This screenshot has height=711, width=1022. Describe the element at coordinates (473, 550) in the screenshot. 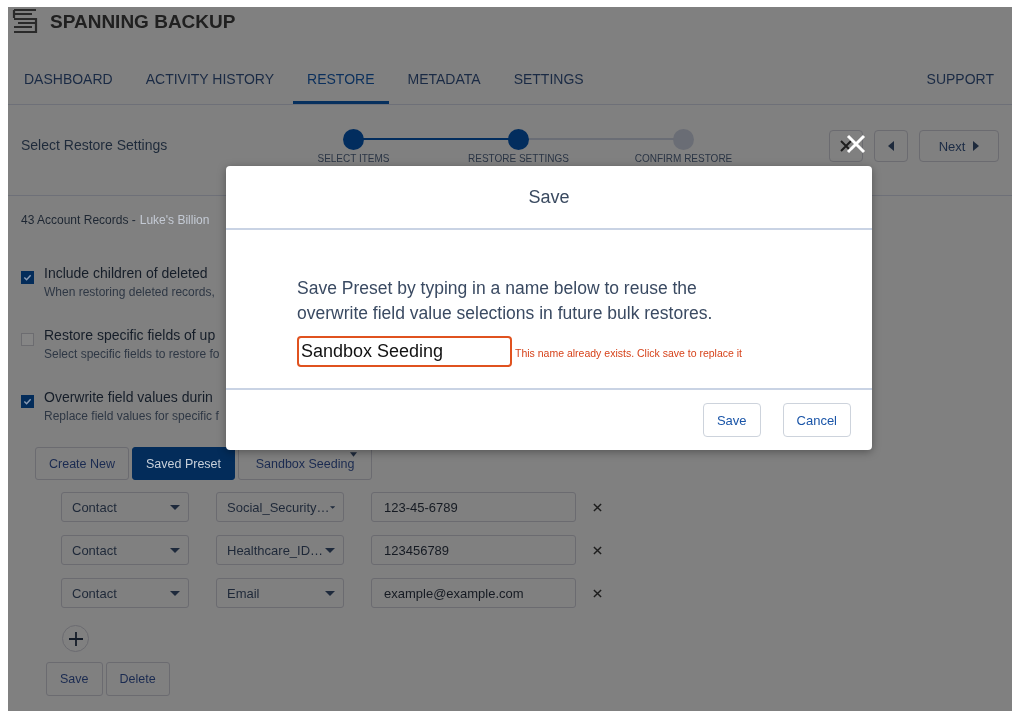

I see `value-field: 123456789` at that location.